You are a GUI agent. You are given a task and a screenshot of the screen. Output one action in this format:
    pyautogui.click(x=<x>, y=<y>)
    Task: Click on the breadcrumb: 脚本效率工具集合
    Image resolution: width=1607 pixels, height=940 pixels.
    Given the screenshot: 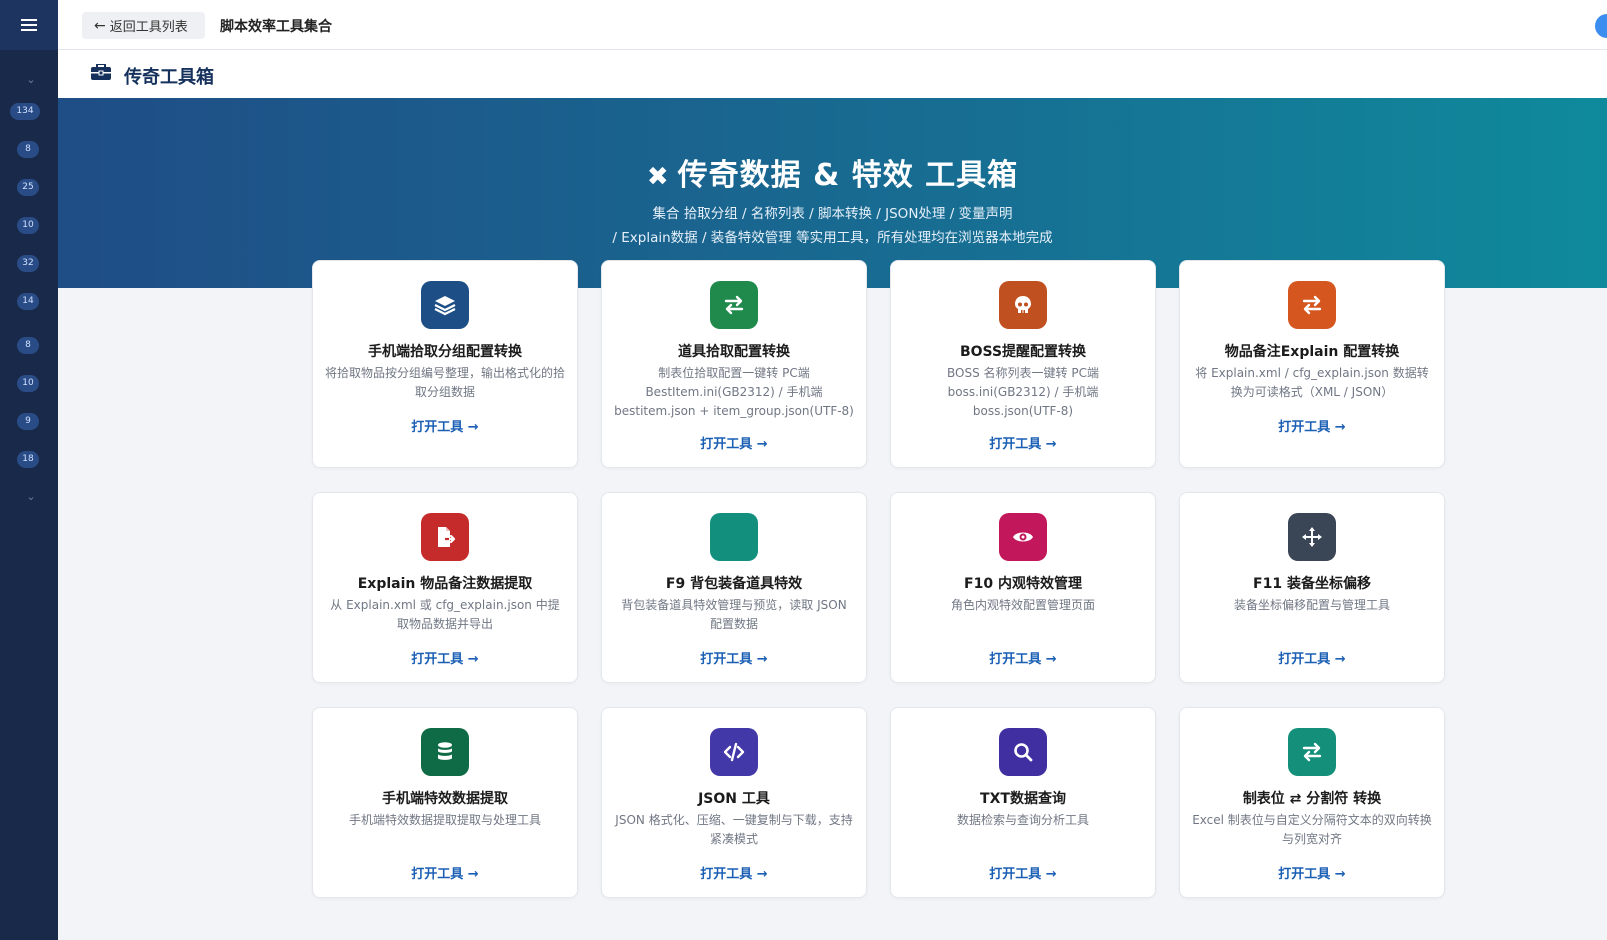 What is the action you would take?
    pyautogui.click(x=276, y=27)
    